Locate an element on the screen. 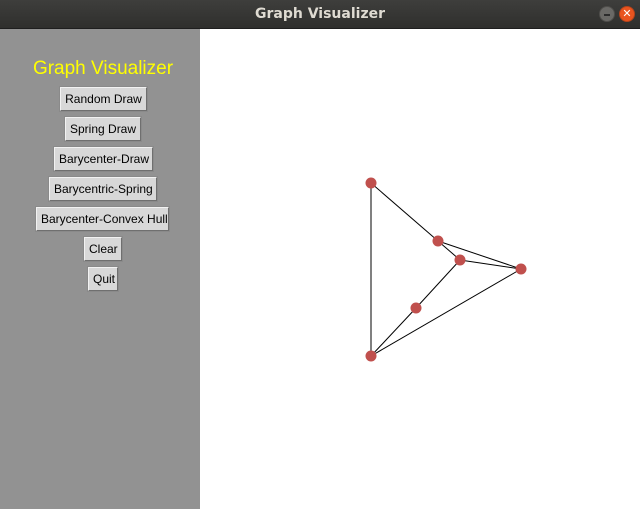 This screenshot has width=640, height=513. spring-draw-button: Spring Draw is located at coordinates (103, 129).